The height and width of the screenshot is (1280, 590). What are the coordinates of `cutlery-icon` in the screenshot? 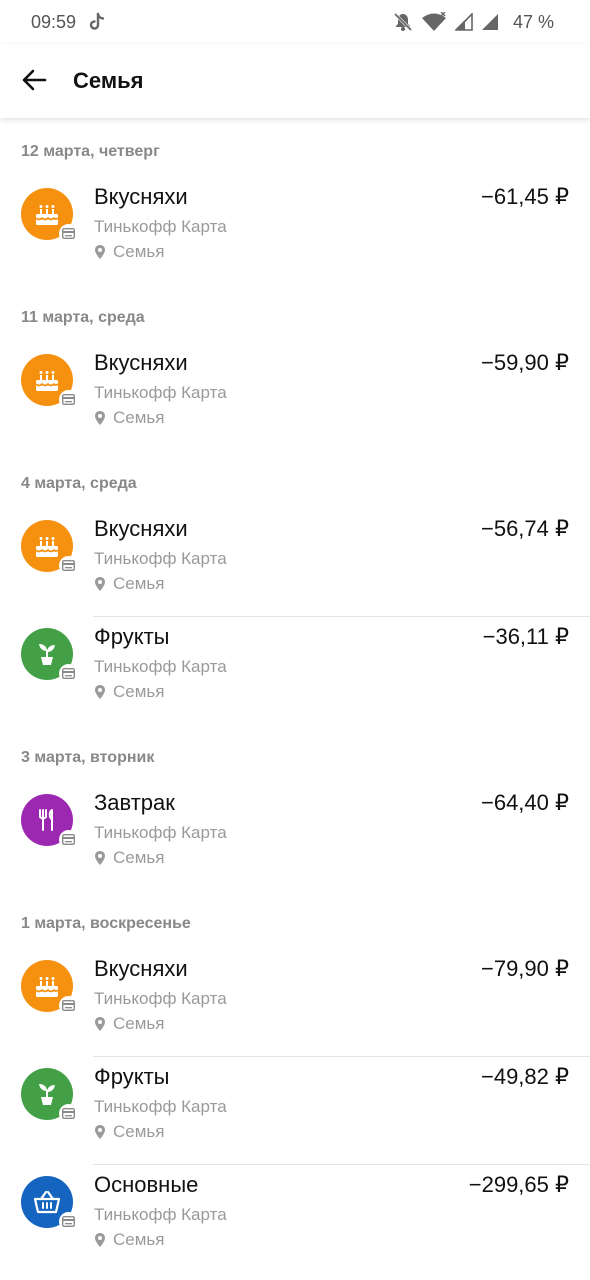 It's located at (47, 820).